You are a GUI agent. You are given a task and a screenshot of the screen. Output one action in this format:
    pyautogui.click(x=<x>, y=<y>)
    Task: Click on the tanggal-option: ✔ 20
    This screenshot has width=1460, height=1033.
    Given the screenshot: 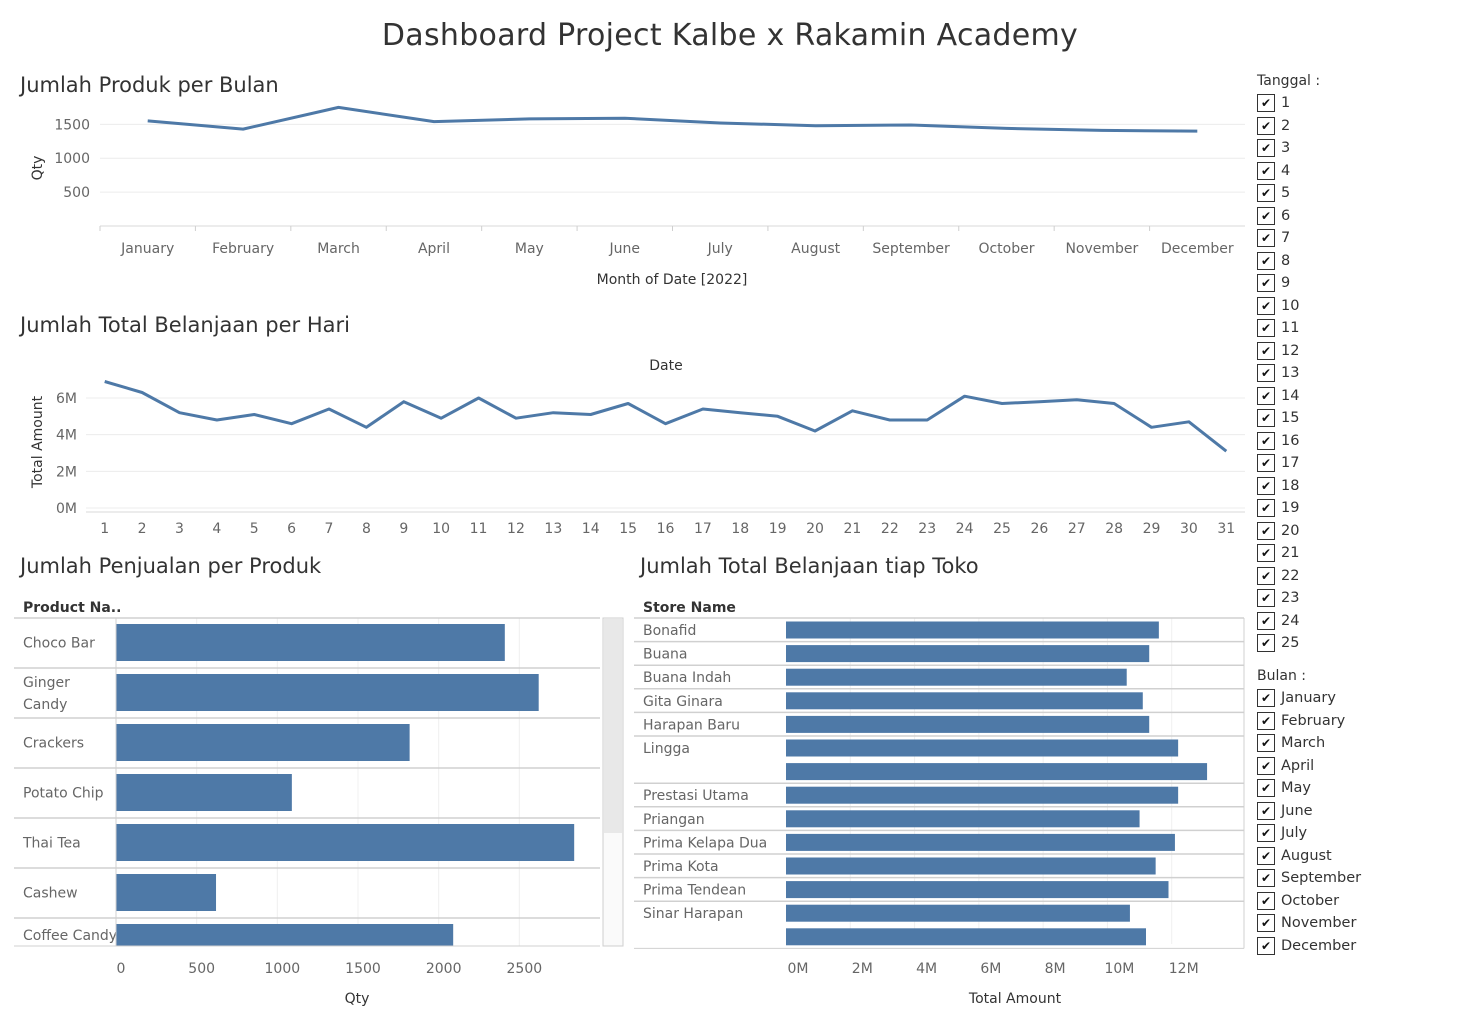 What is the action you would take?
    pyautogui.click(x=1278, y=531)
    